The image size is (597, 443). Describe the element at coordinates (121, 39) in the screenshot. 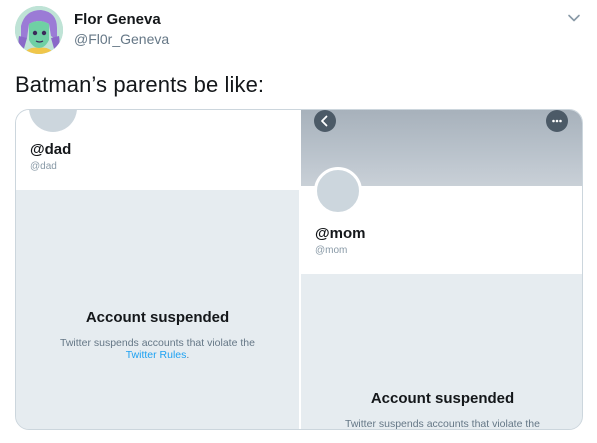

I see `user-handle: @Fl0r_Geneva` at that location.